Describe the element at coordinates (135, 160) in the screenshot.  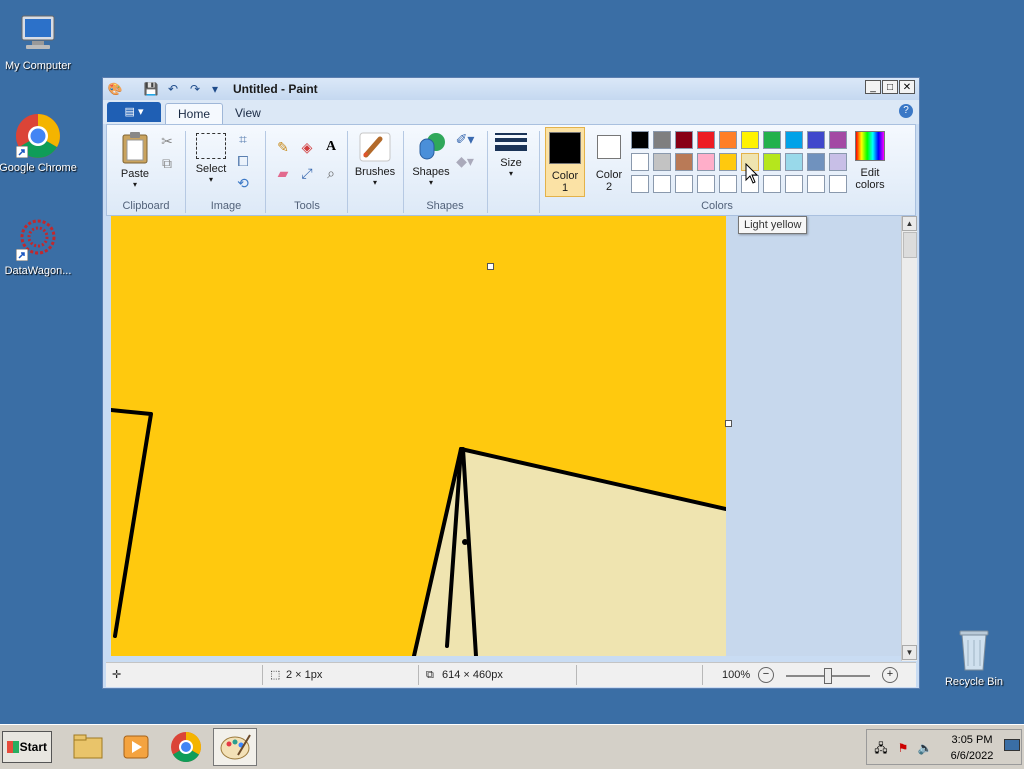
I see `paste-button: Paste ▾` at that location.